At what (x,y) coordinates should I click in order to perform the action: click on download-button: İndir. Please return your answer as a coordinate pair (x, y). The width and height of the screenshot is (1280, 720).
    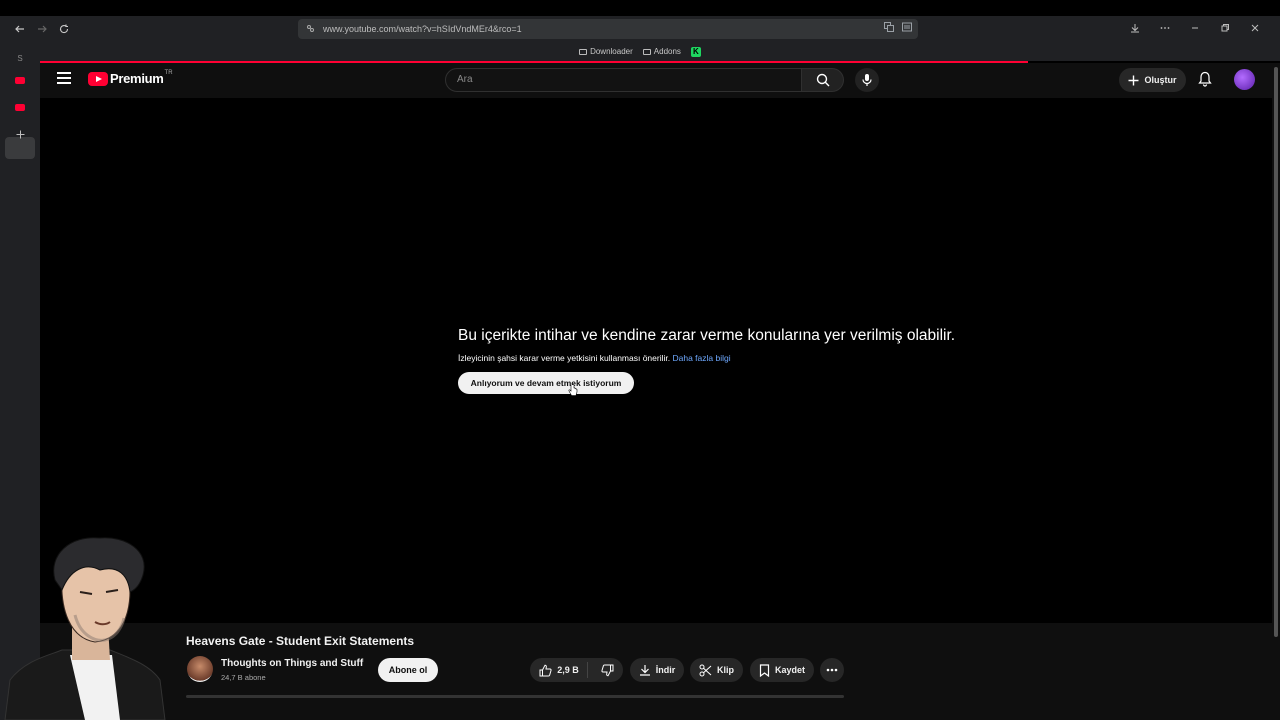
    Looking at the image, I should click on (657, 670).